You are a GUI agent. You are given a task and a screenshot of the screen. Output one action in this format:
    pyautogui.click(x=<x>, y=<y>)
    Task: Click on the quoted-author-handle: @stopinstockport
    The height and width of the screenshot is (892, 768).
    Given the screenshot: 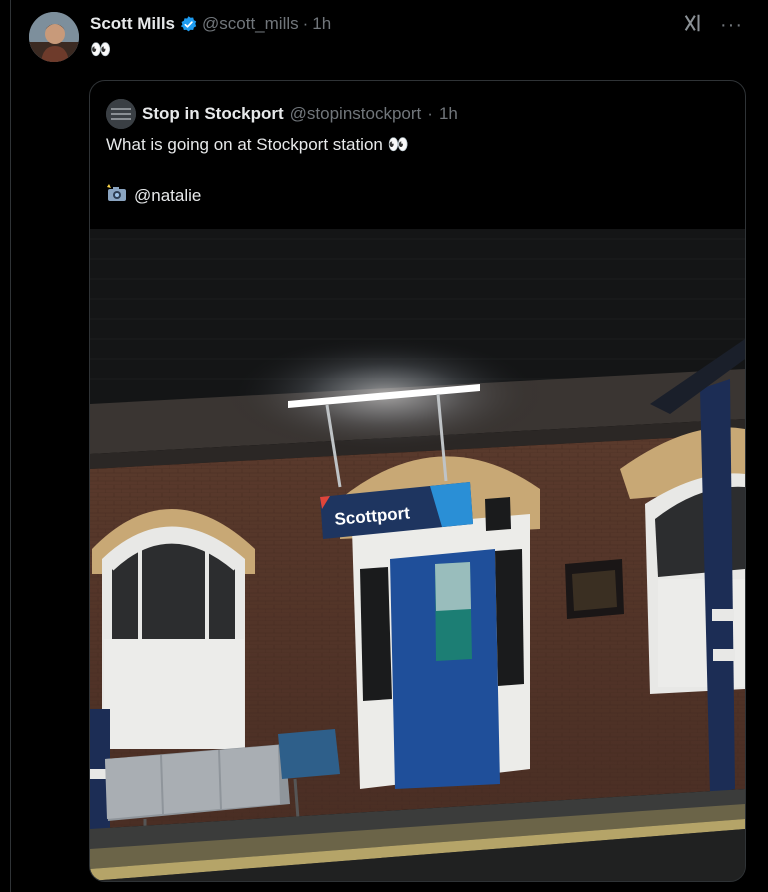 What is the action you would take?
    pyautogui.click(x=356, y=114)
    